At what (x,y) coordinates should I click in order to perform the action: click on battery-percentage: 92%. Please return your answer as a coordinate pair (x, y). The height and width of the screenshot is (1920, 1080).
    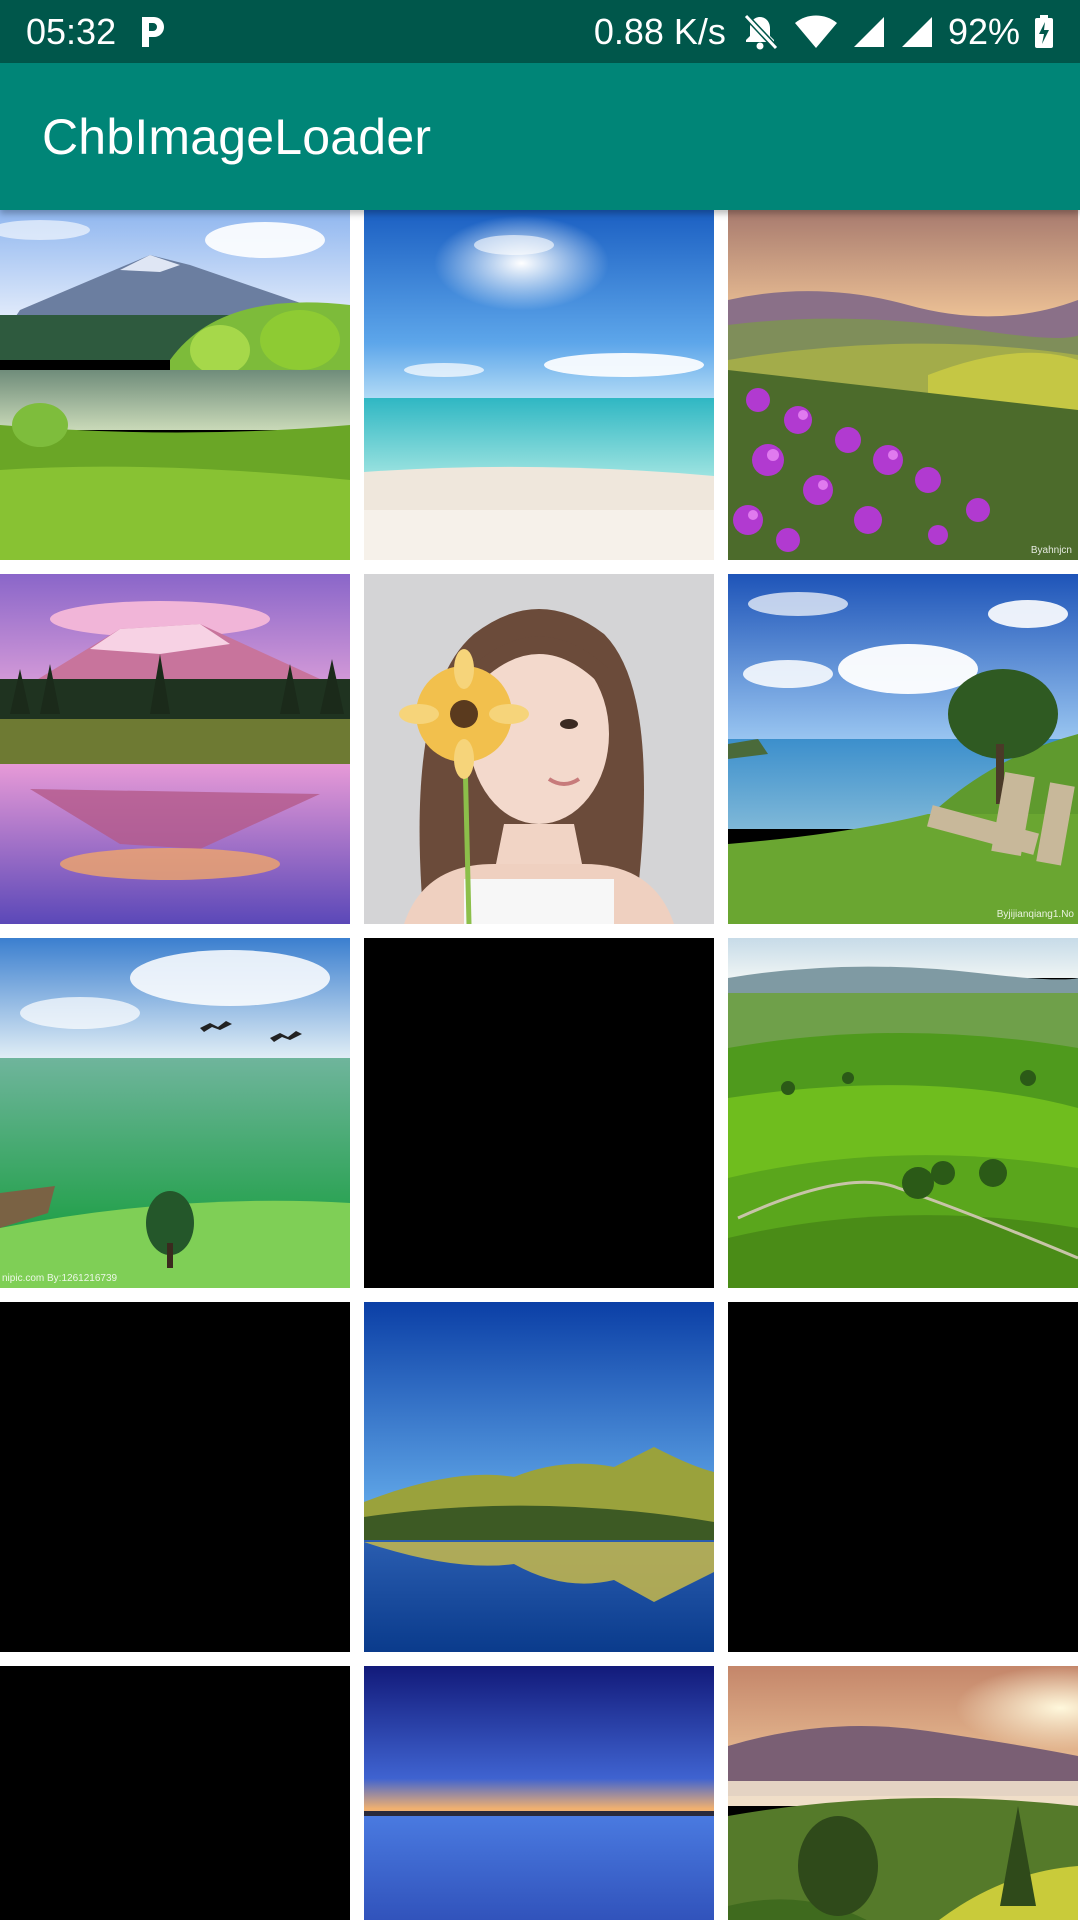
    Looking at the image, I should click on (983, 31).